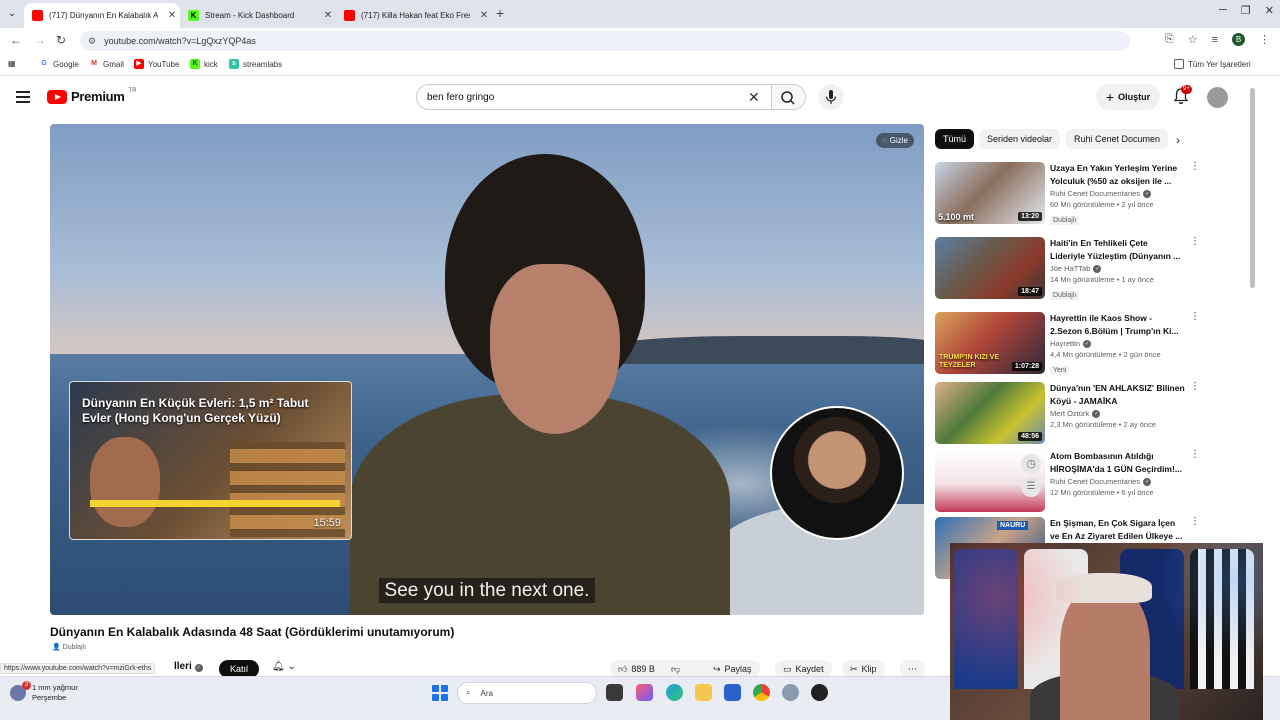 Image resolution: width=1280 pixels, height=720 pixels. I want to click on microsoft-store-icon, so click(732, 692).